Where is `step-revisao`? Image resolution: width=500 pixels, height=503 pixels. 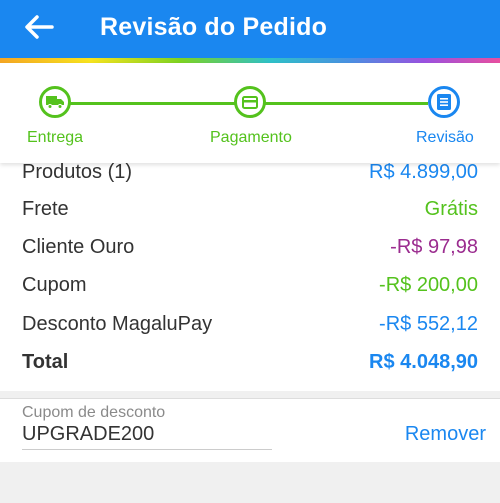
step-revisao is located at coordinates (444, 102).